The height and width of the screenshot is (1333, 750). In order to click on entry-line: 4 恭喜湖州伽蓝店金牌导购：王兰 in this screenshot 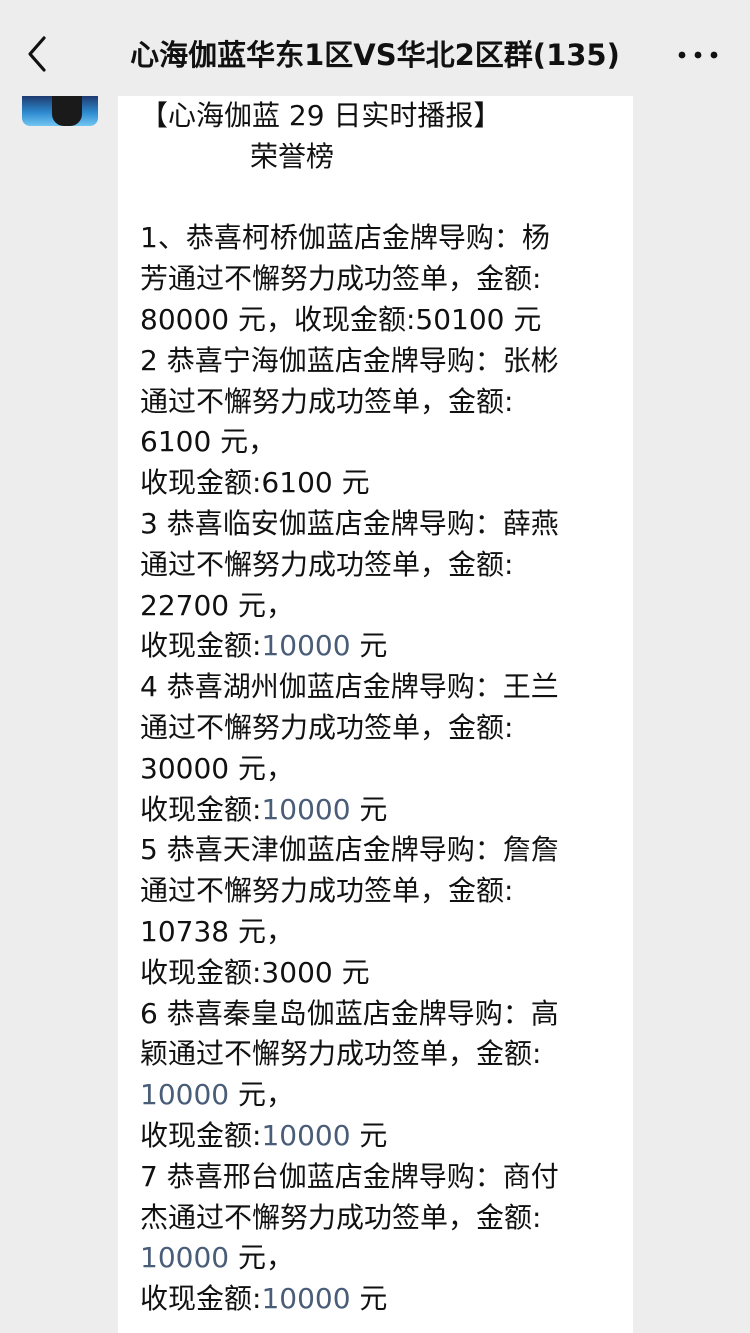, I will do `click(349, 687)`.